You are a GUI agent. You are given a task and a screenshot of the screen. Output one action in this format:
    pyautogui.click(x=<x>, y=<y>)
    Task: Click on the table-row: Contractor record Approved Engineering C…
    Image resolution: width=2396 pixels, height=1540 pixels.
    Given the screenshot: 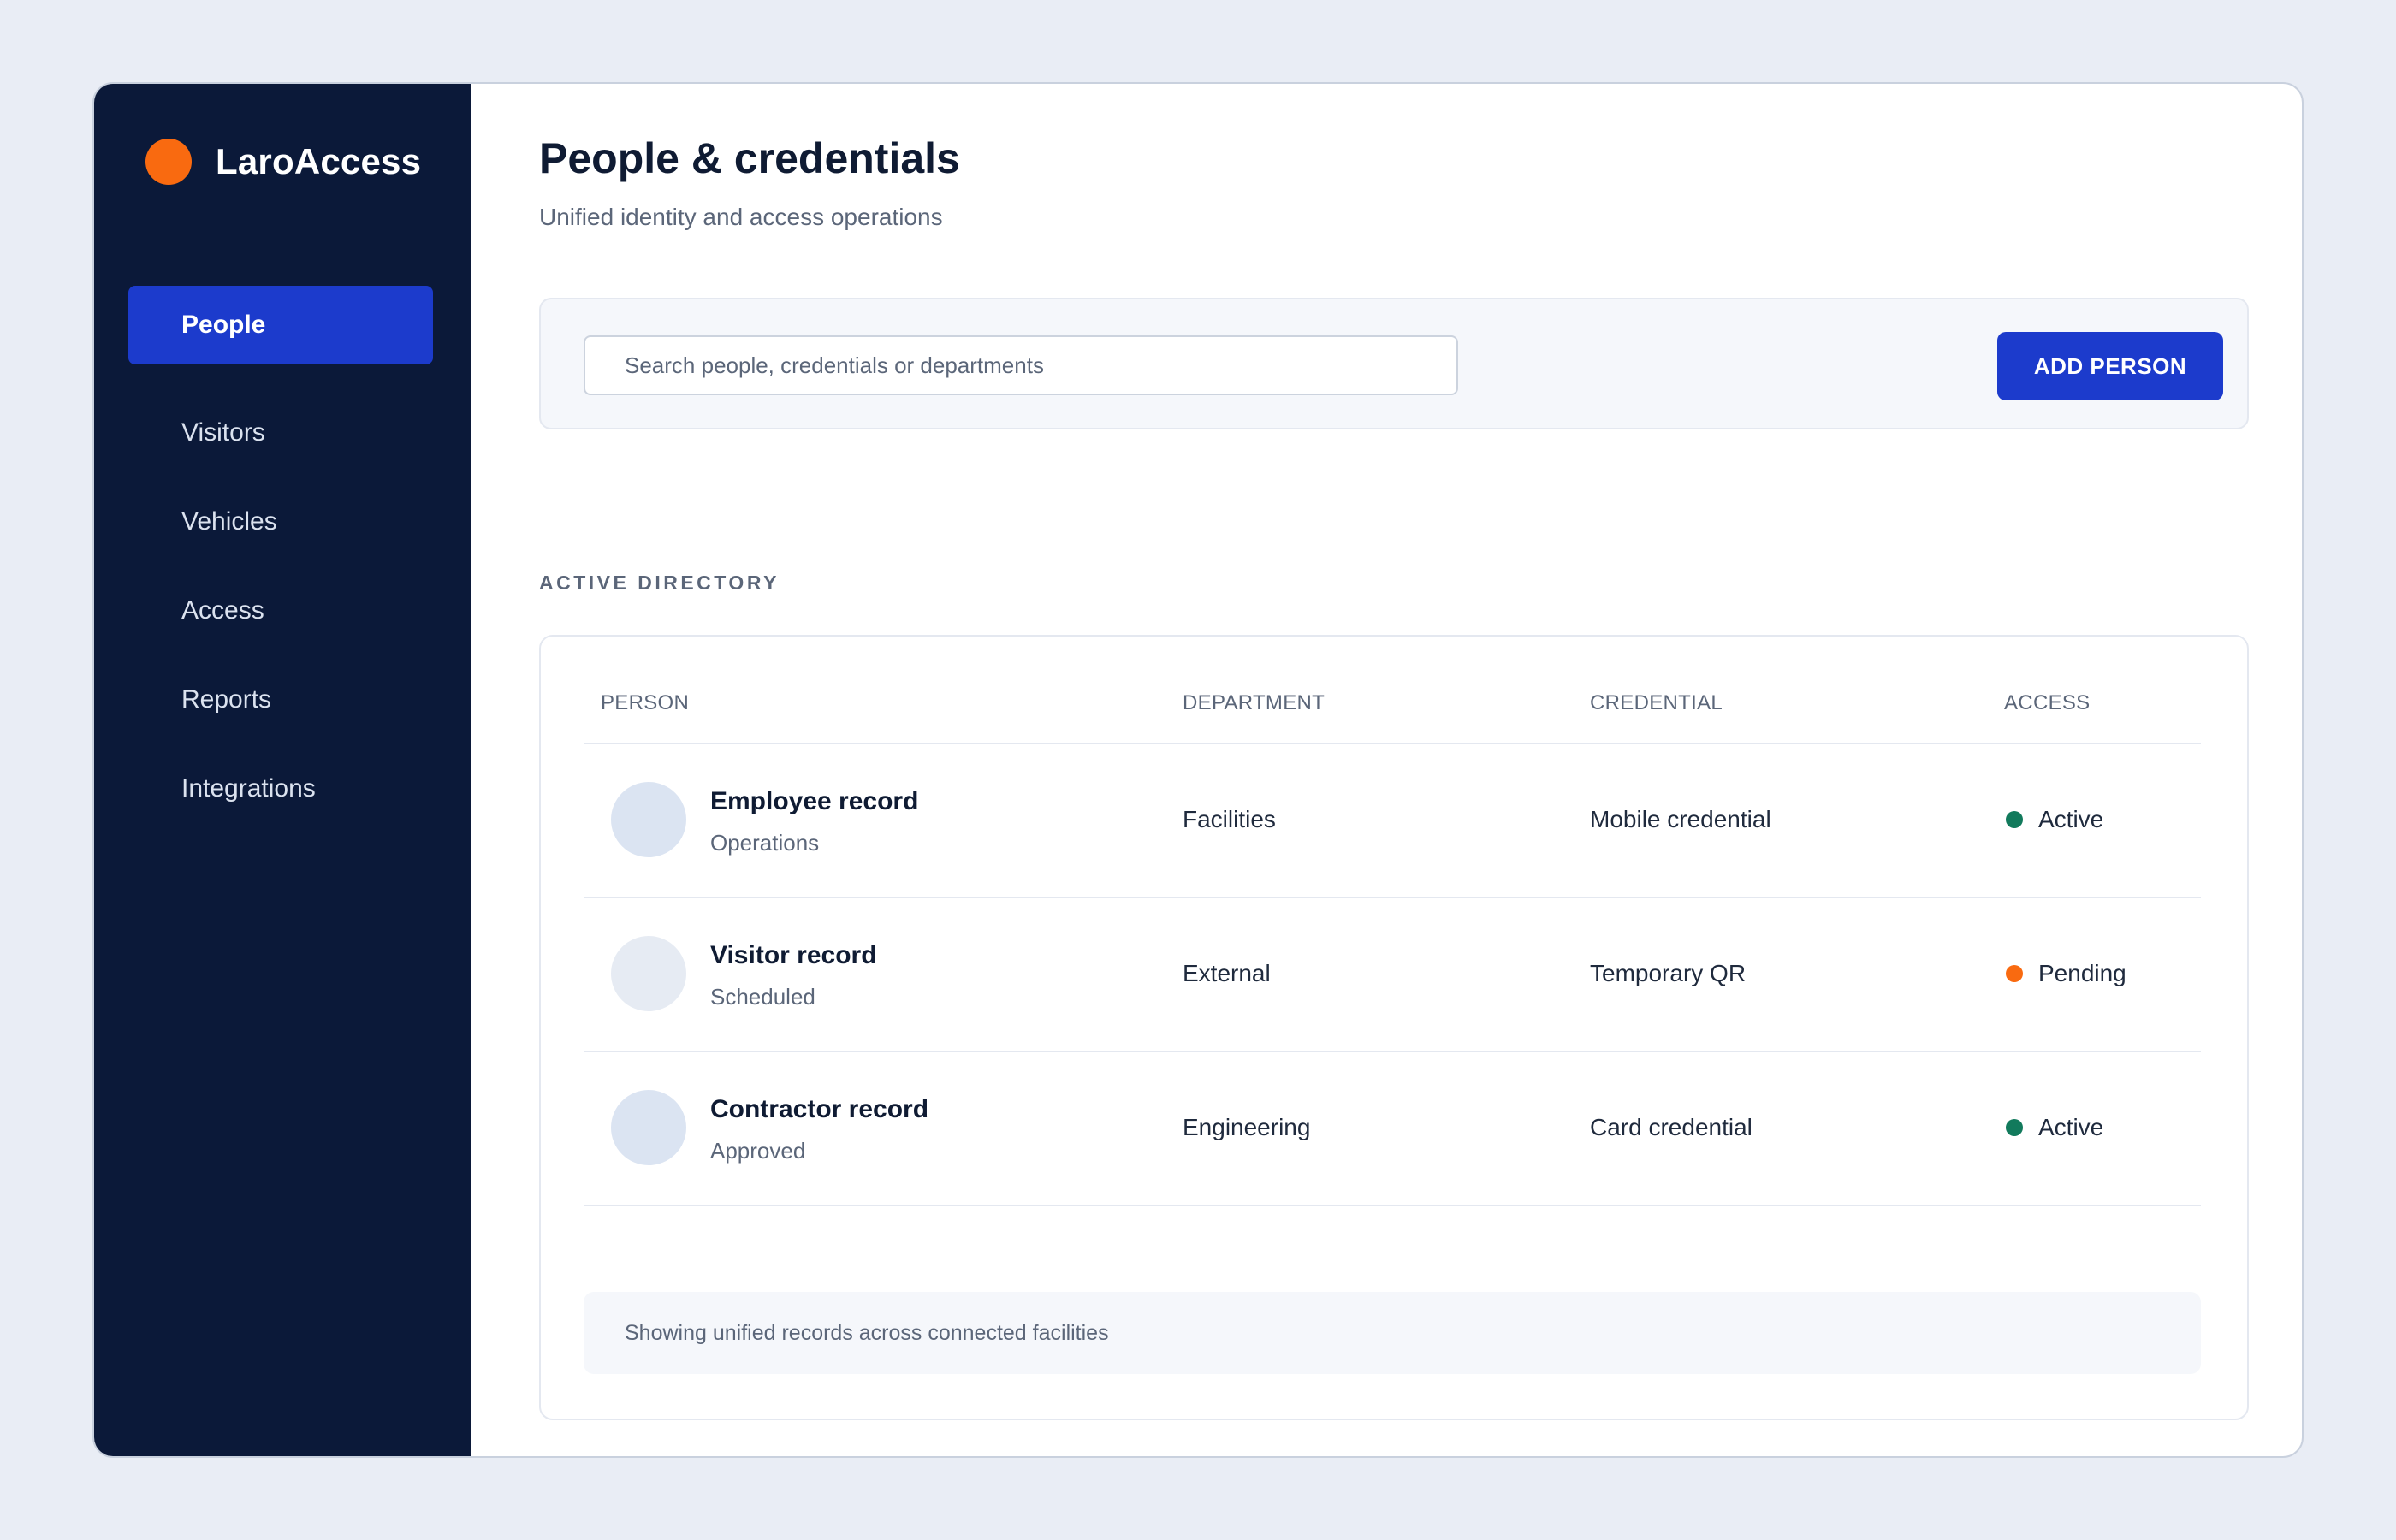 What is the action you would take?
    pyautogui.click(x=1392, y=1129)
    